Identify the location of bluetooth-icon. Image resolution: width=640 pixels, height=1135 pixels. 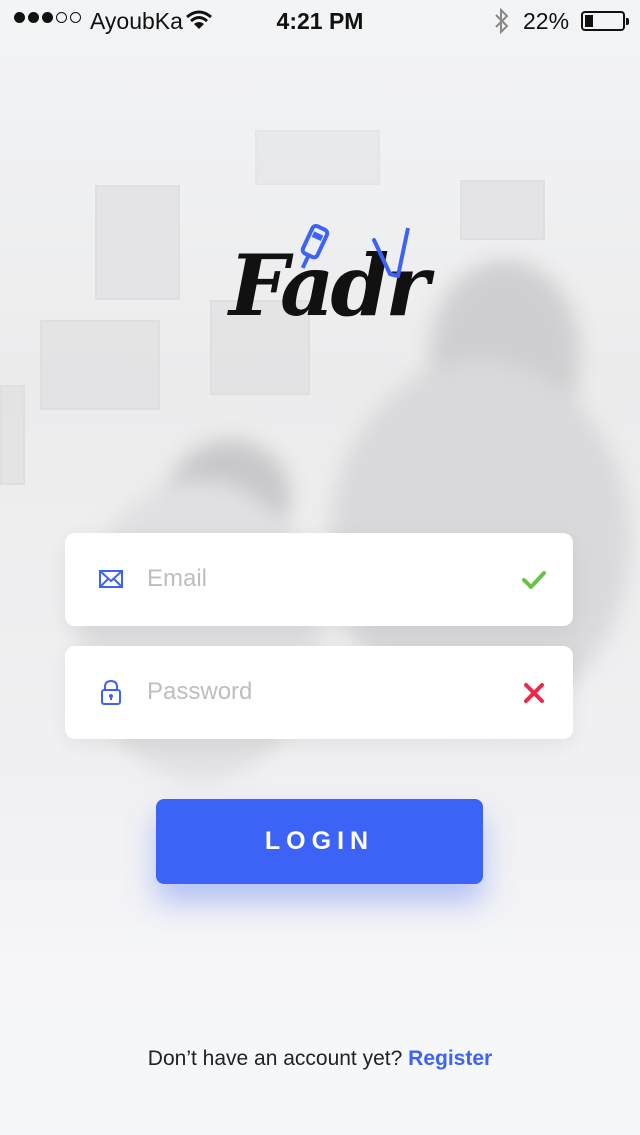
(502, 21).